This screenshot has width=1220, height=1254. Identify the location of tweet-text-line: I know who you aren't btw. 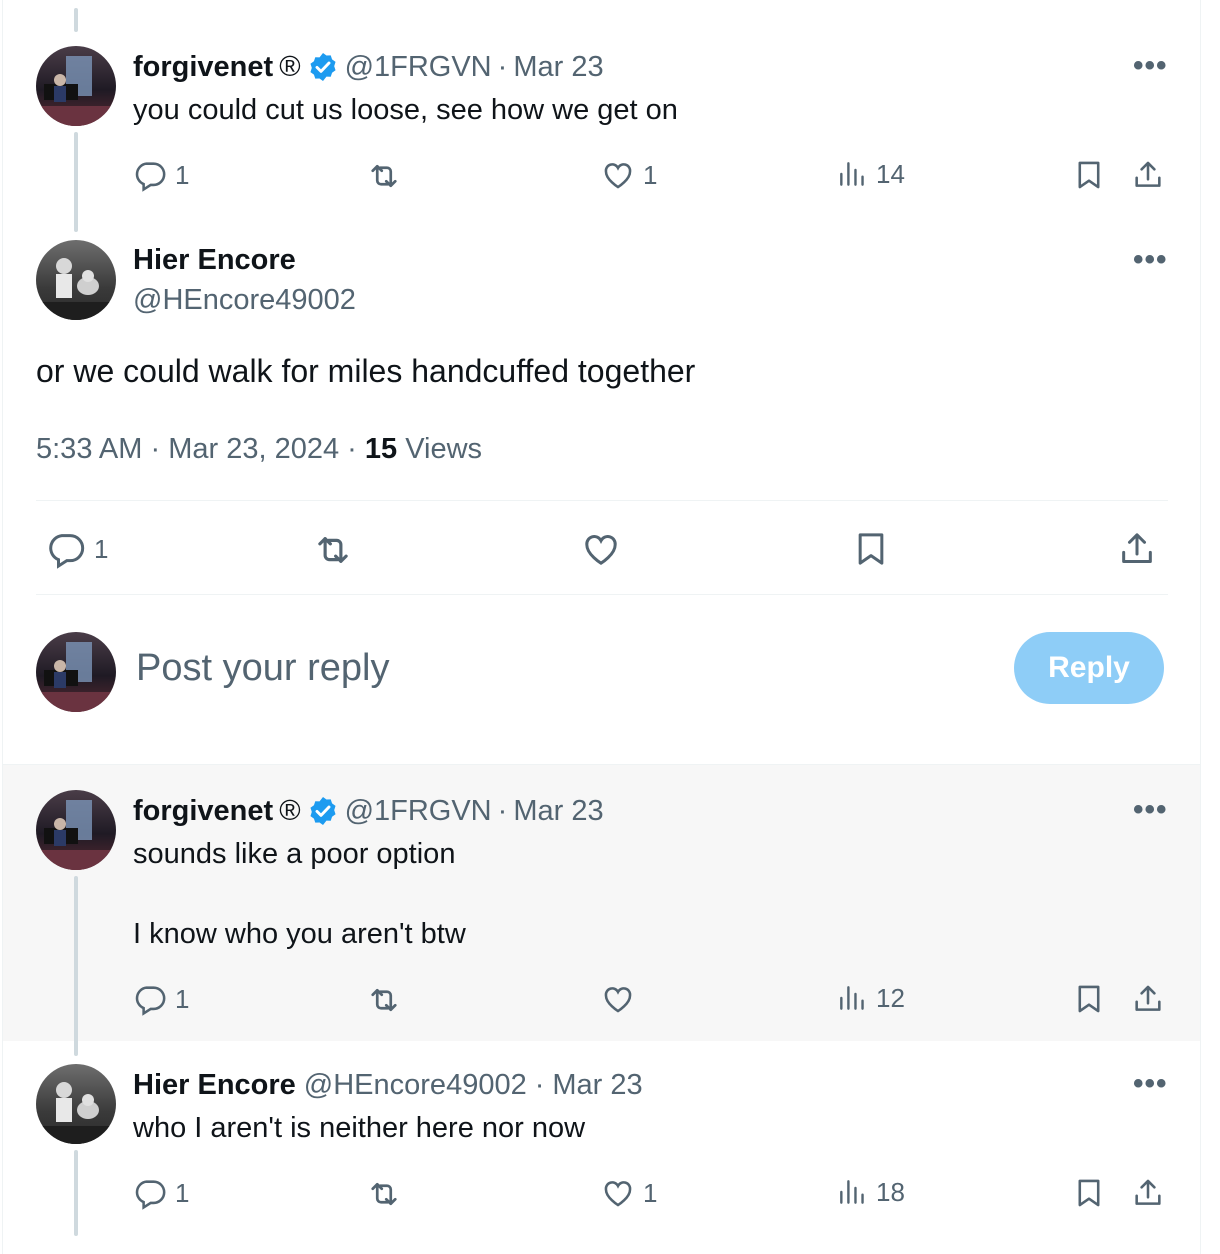
(299, 934).